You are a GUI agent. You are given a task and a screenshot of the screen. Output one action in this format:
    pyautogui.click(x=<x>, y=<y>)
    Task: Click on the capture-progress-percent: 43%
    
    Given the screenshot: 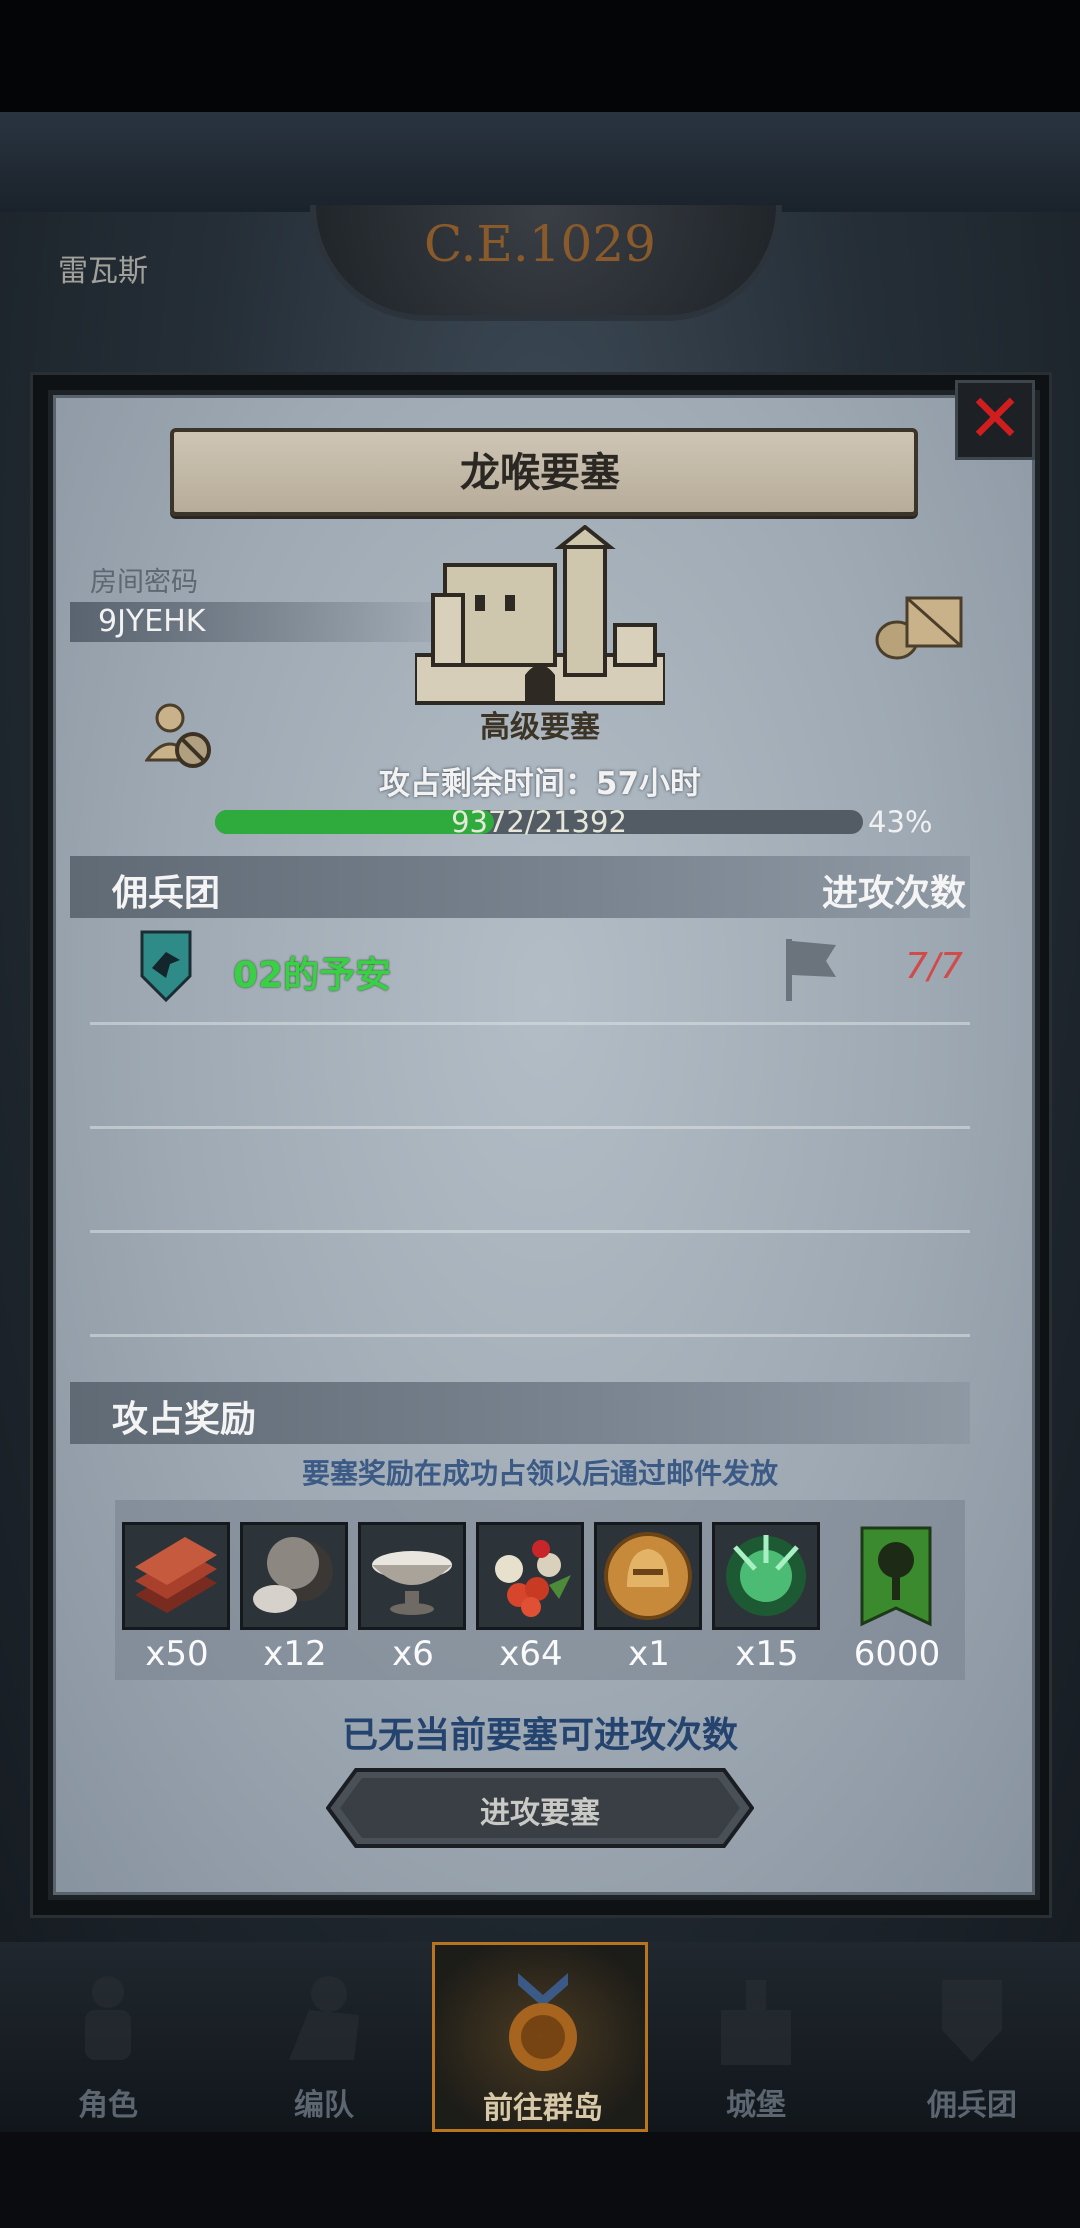 What is the action you would take?
    pyautogui.click(x=900, y=822)
    